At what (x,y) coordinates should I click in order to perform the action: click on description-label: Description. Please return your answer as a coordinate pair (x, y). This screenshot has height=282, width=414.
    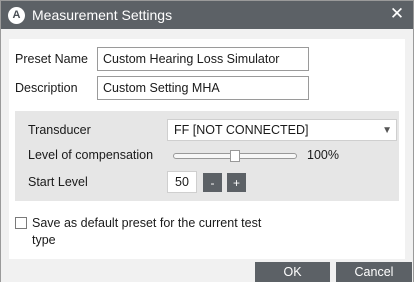
    Looking at the image, I should click on (46, 88).